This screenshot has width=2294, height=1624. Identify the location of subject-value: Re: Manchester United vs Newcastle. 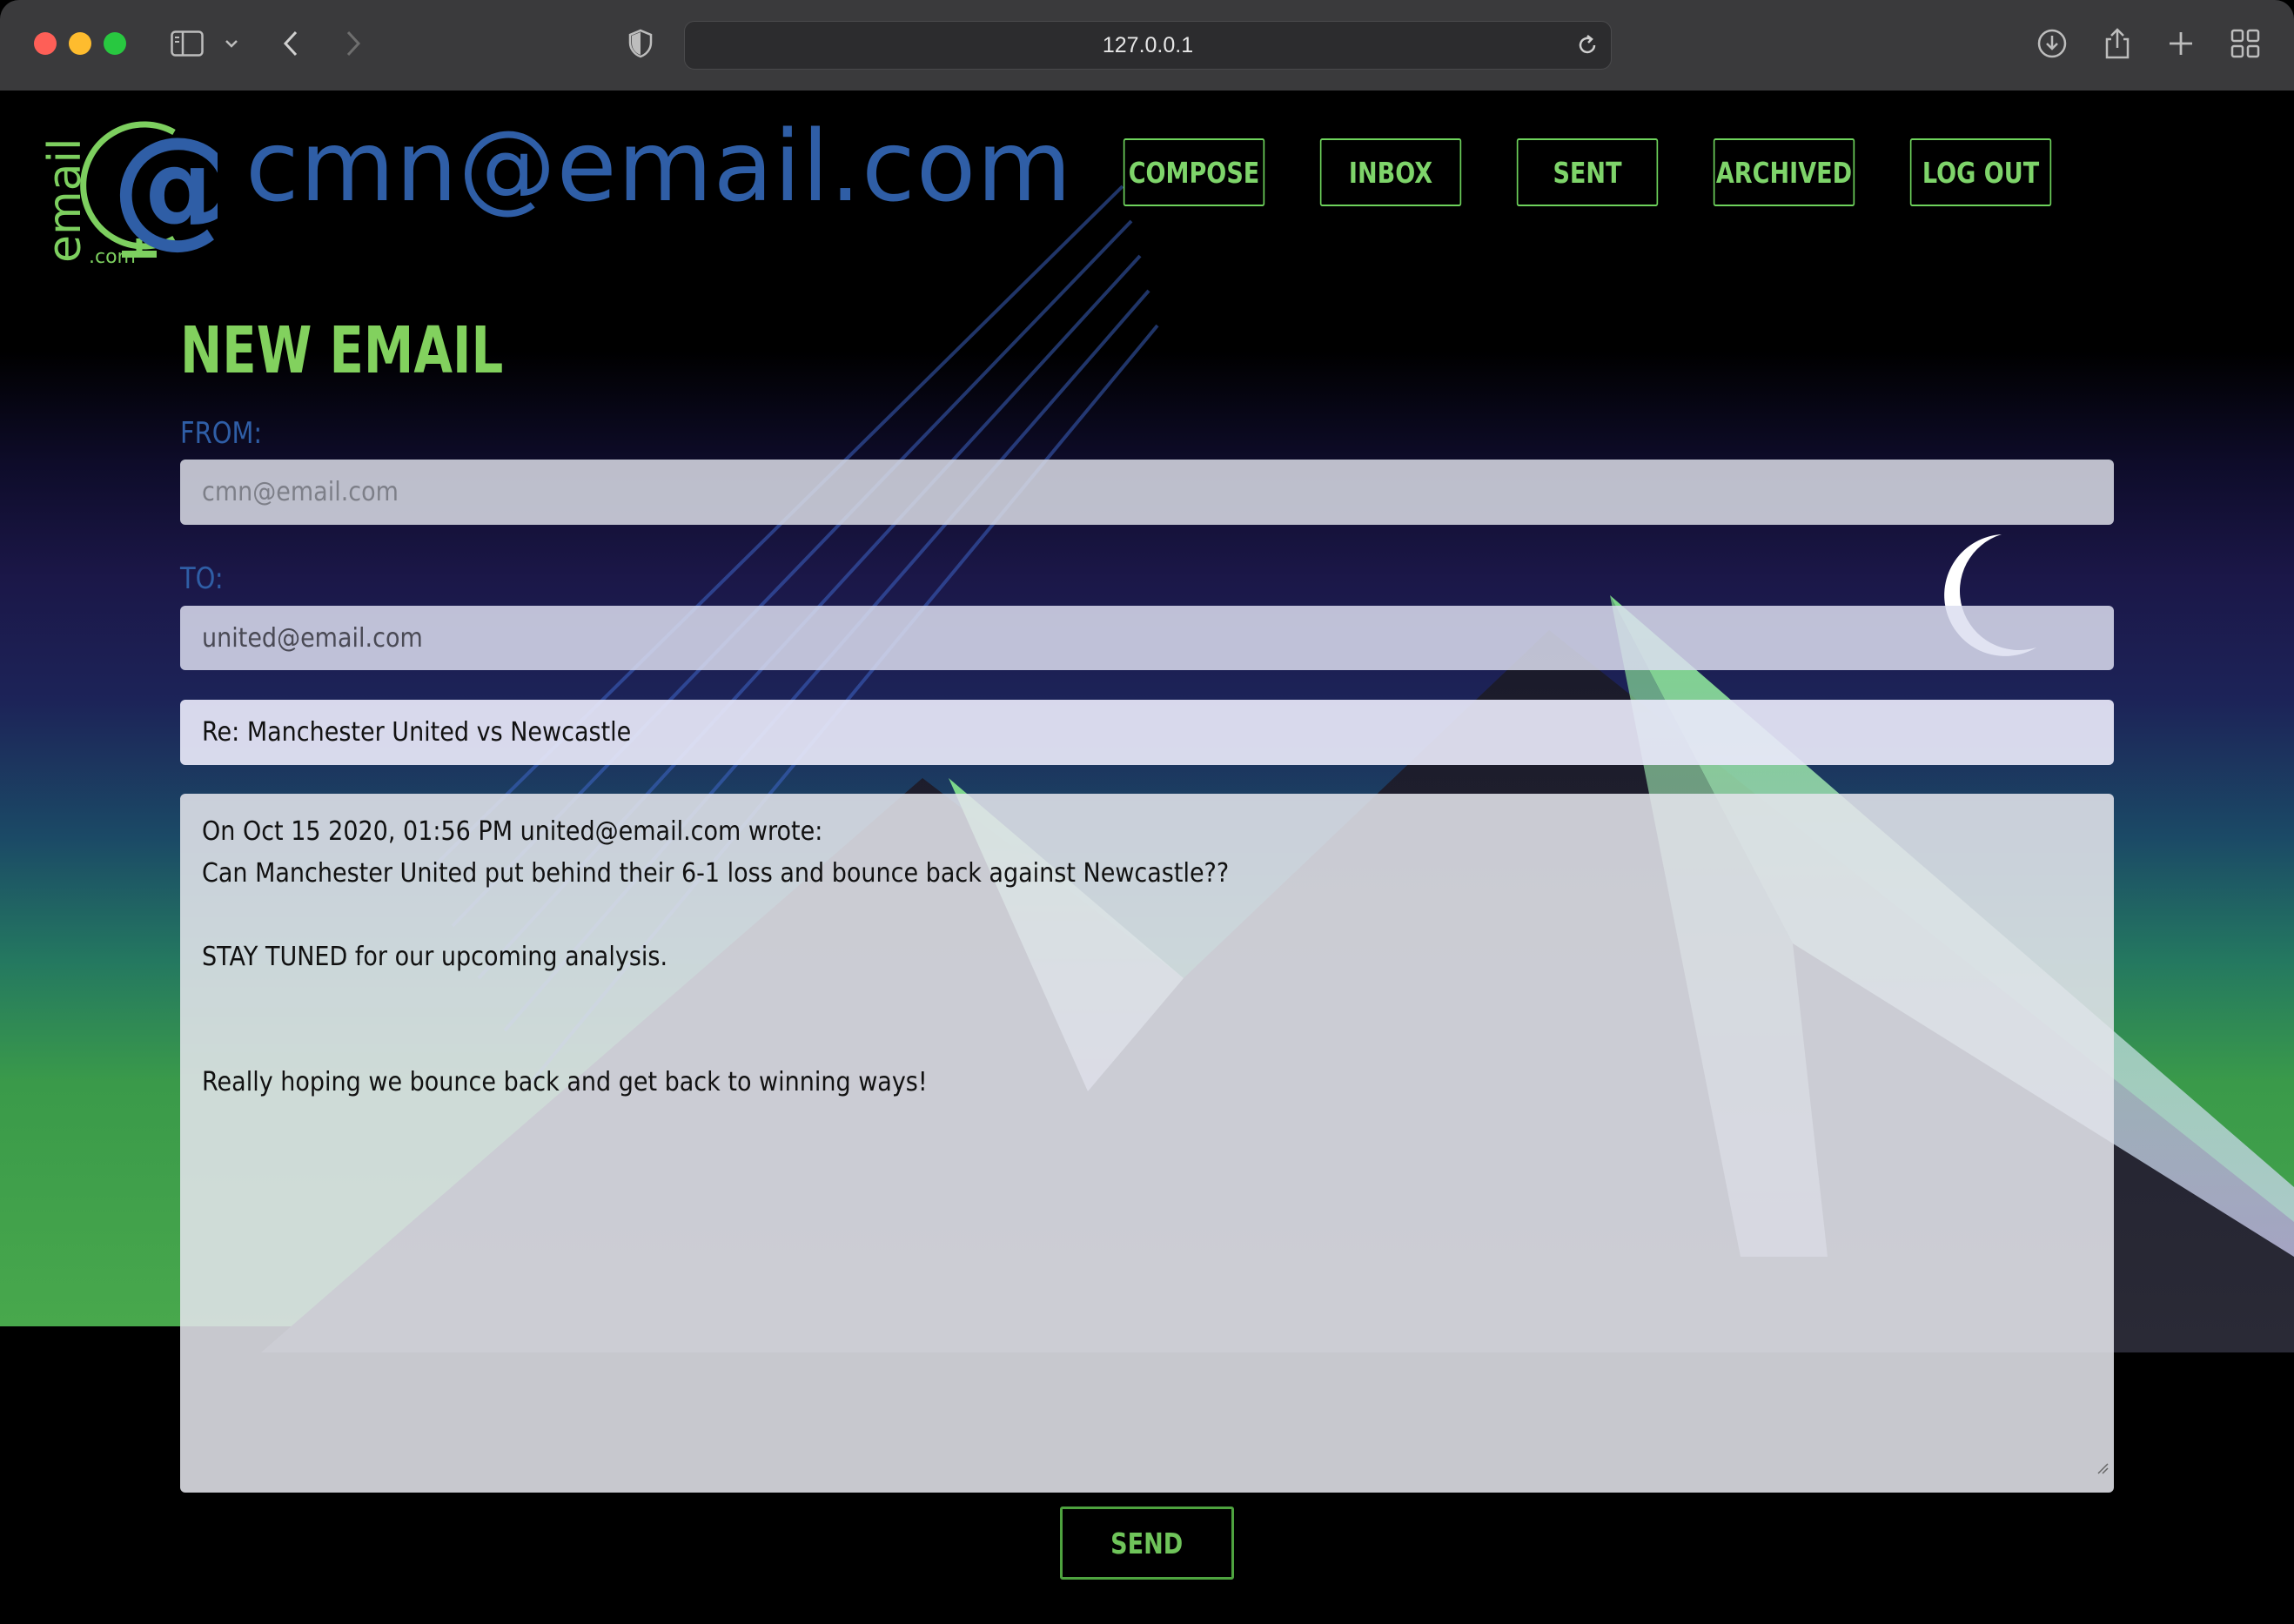
(417, 732).